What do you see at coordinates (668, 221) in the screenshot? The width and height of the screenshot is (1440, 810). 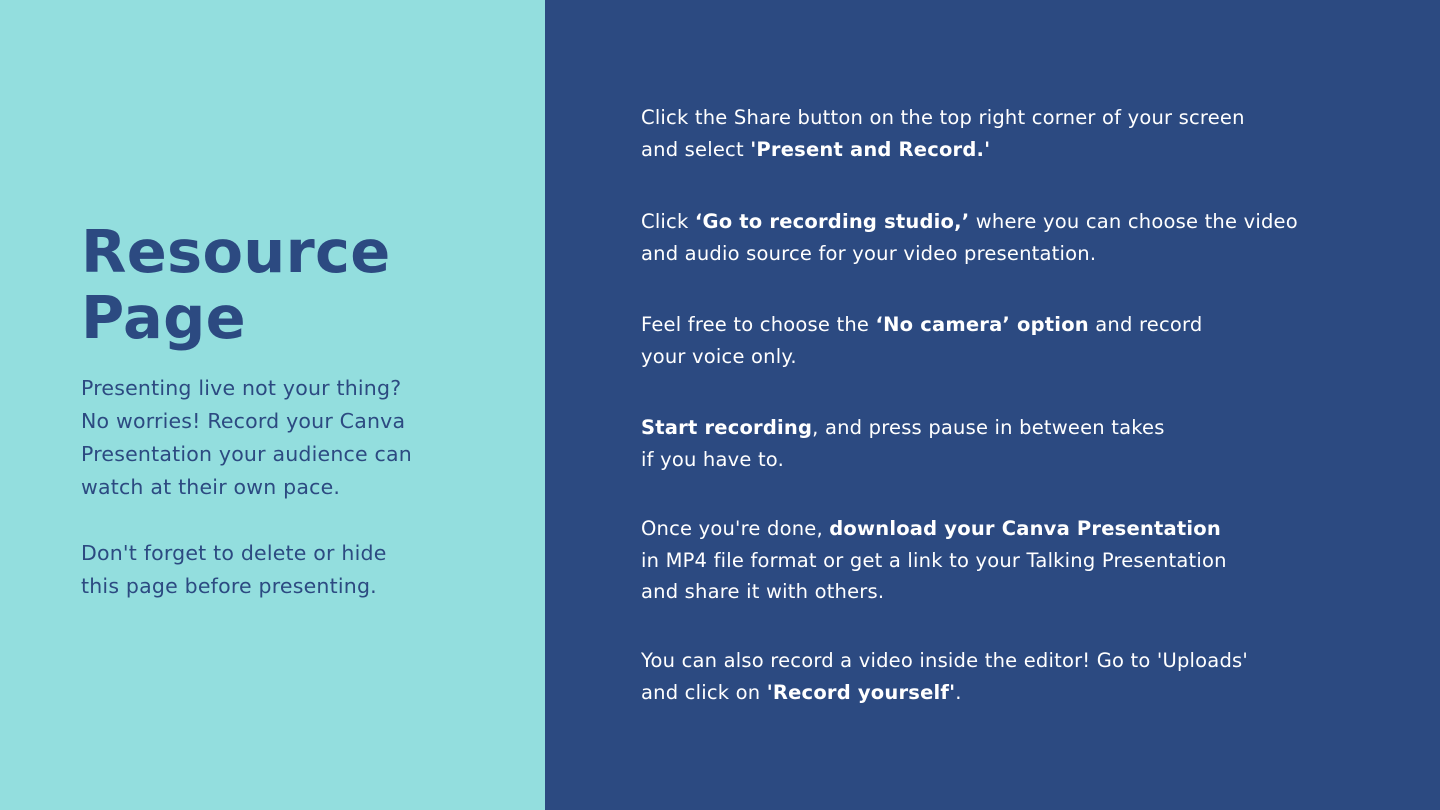 I see `step-text: Click` at bounding box center [668, 221].